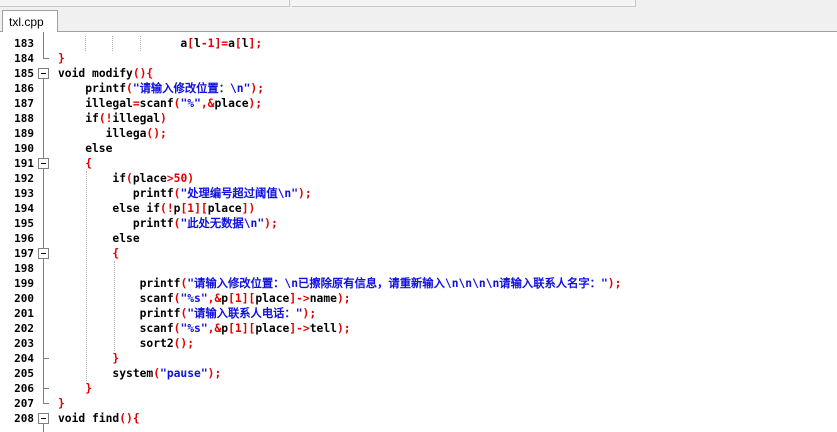  Describe the element at coordinates (24, 388) in the screenshot. I see `line-number: 206` at that location.